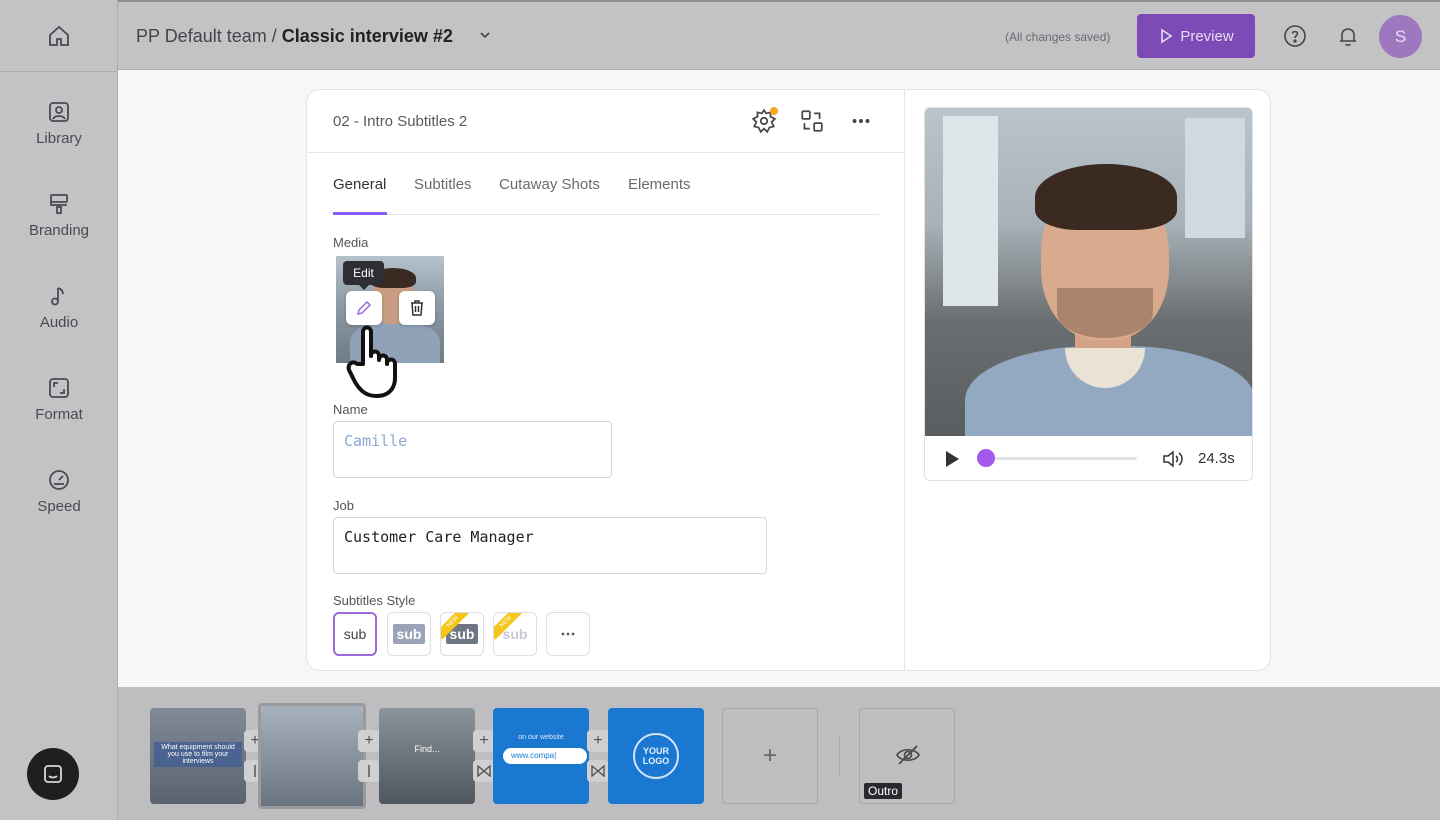 This screenshot has width=1440, height=820. I want to click on pencil-icon, so click(364, 308).